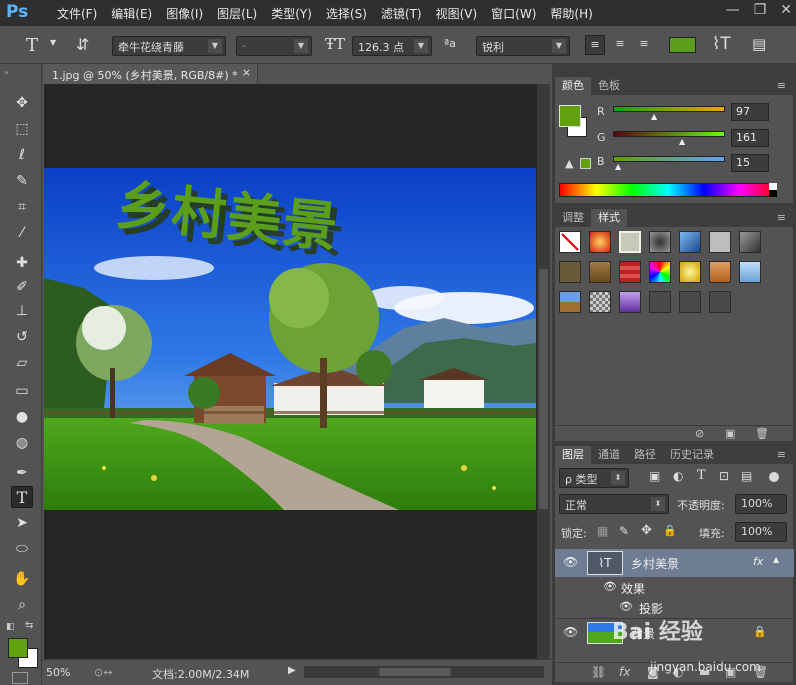 The width and height of the screenshot is (796, 685). Describe the element at coordinates (22, 103) in the screenshot. I see `move-tool-icon: ✥` at that location.